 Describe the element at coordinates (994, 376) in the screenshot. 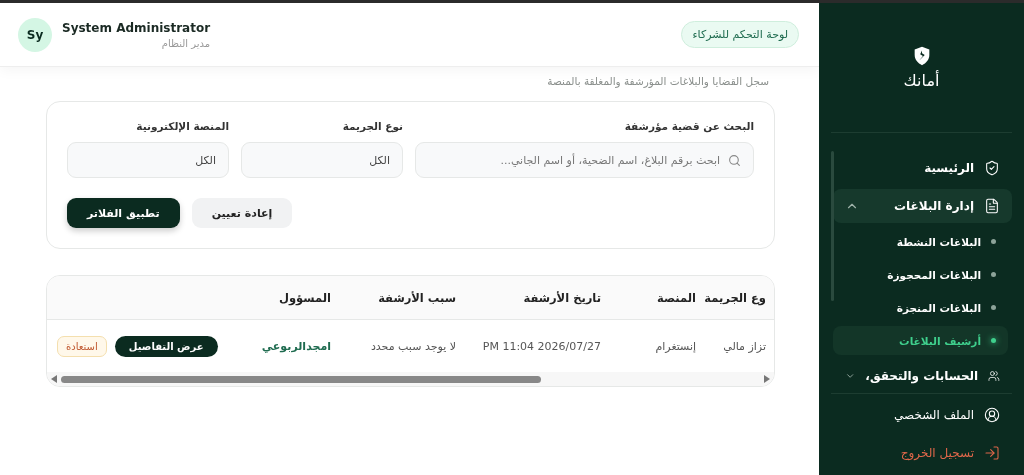

I see `users-icon` at that location.